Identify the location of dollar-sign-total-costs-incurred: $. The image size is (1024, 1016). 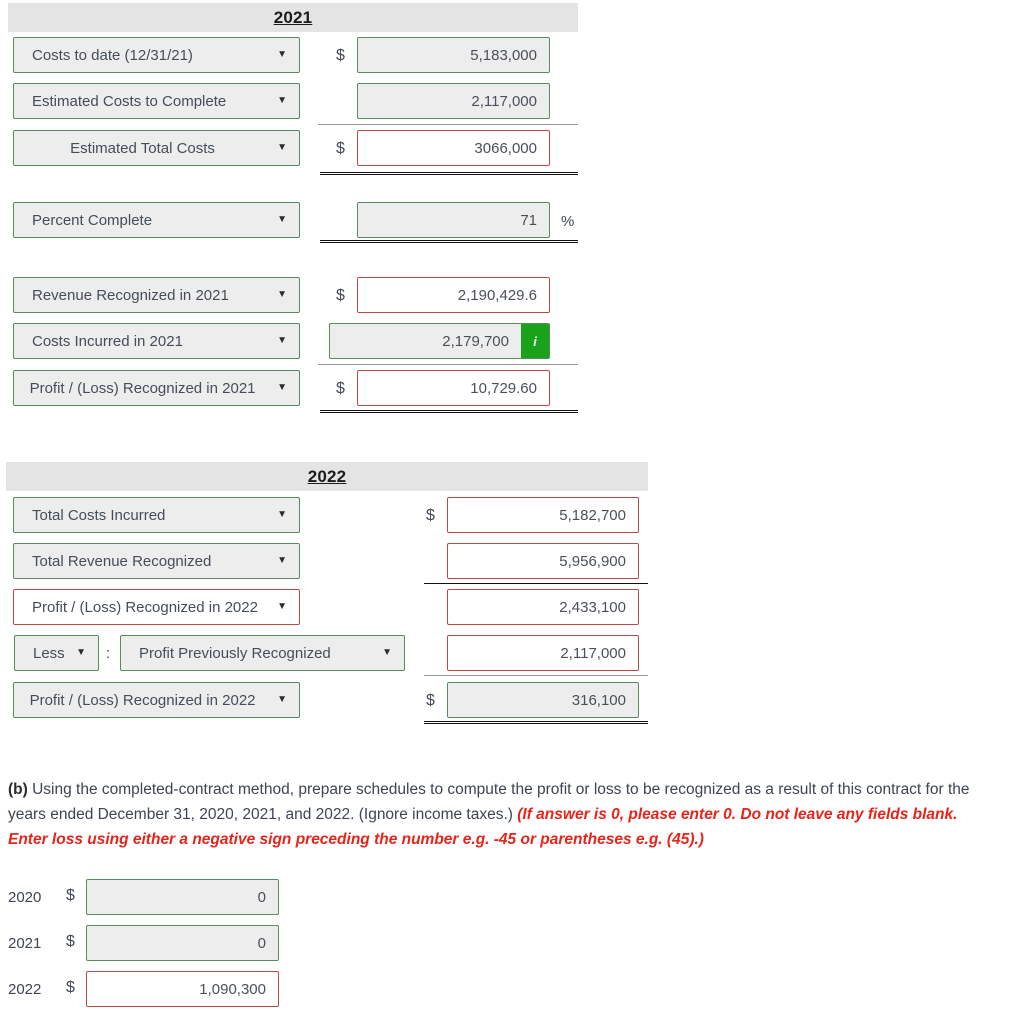
(430, 515).